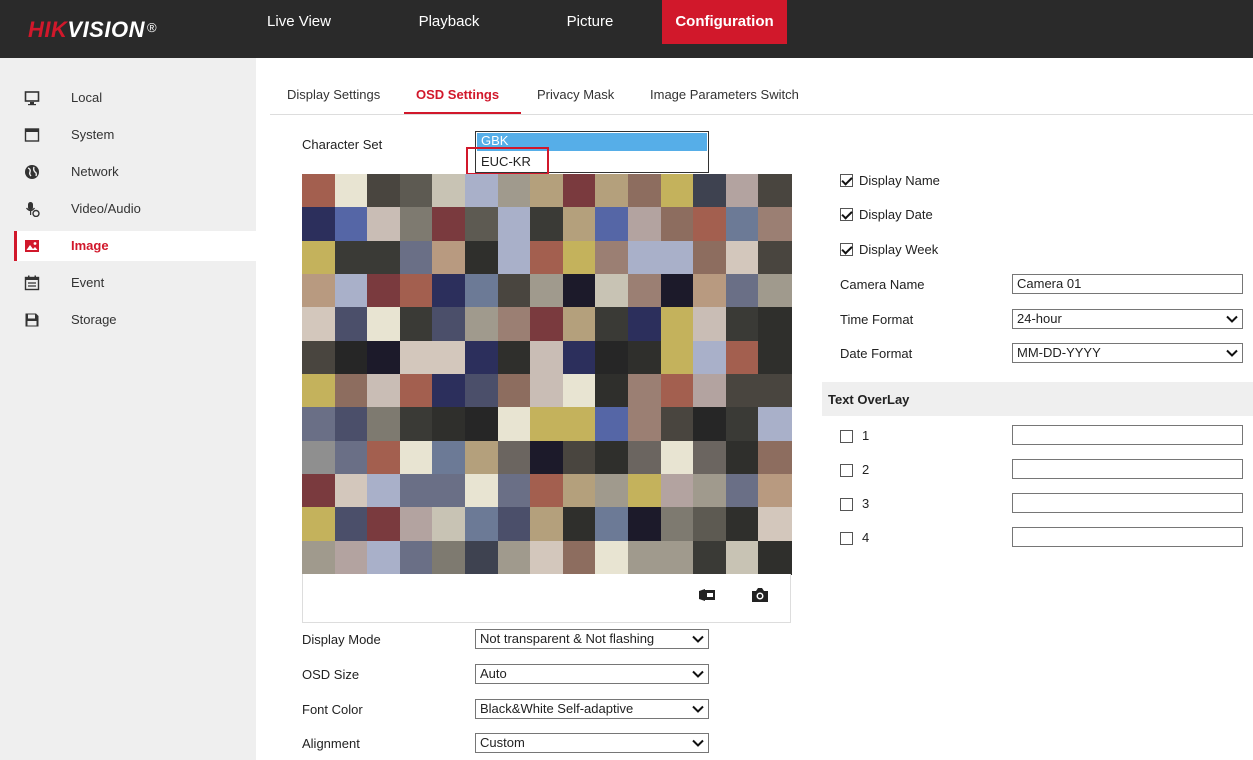 The image size is (1253, 760). What do you see at coordinates (846, 436) in the screenshot?
I see `overlay-1-checkbox` at bounding box center [846, 436].